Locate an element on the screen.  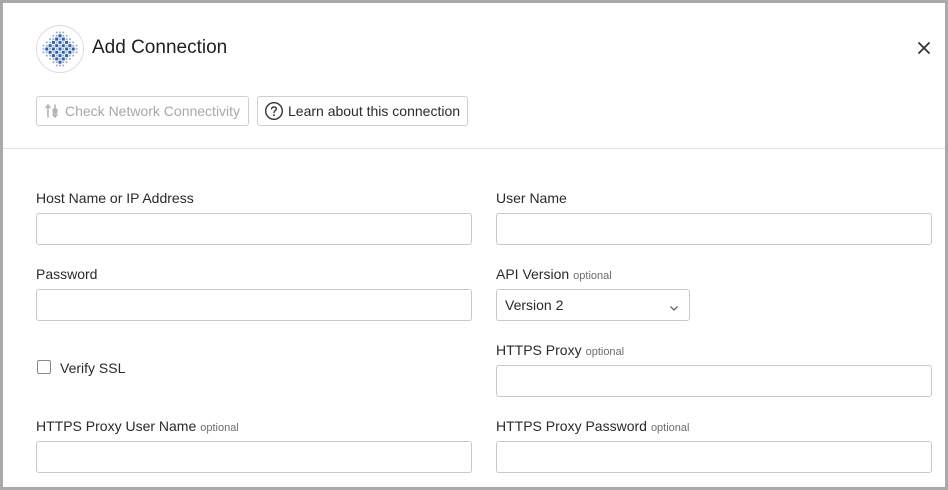
https-proxy-label-text: HTTPS Proxy is located at coordinates (539, 350).